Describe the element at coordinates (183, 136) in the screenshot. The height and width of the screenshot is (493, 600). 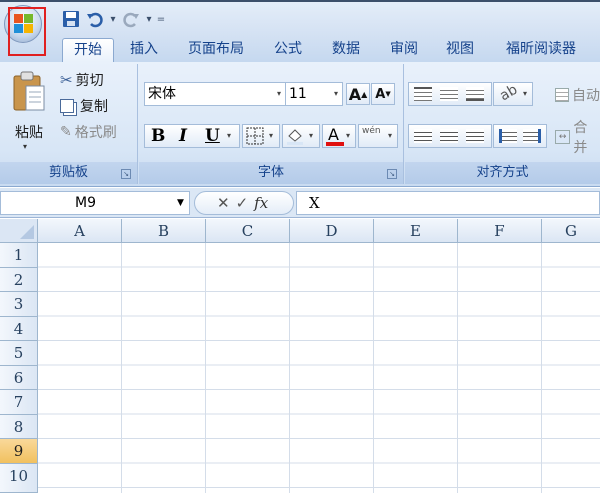
I see `italic-button: I` at that location.